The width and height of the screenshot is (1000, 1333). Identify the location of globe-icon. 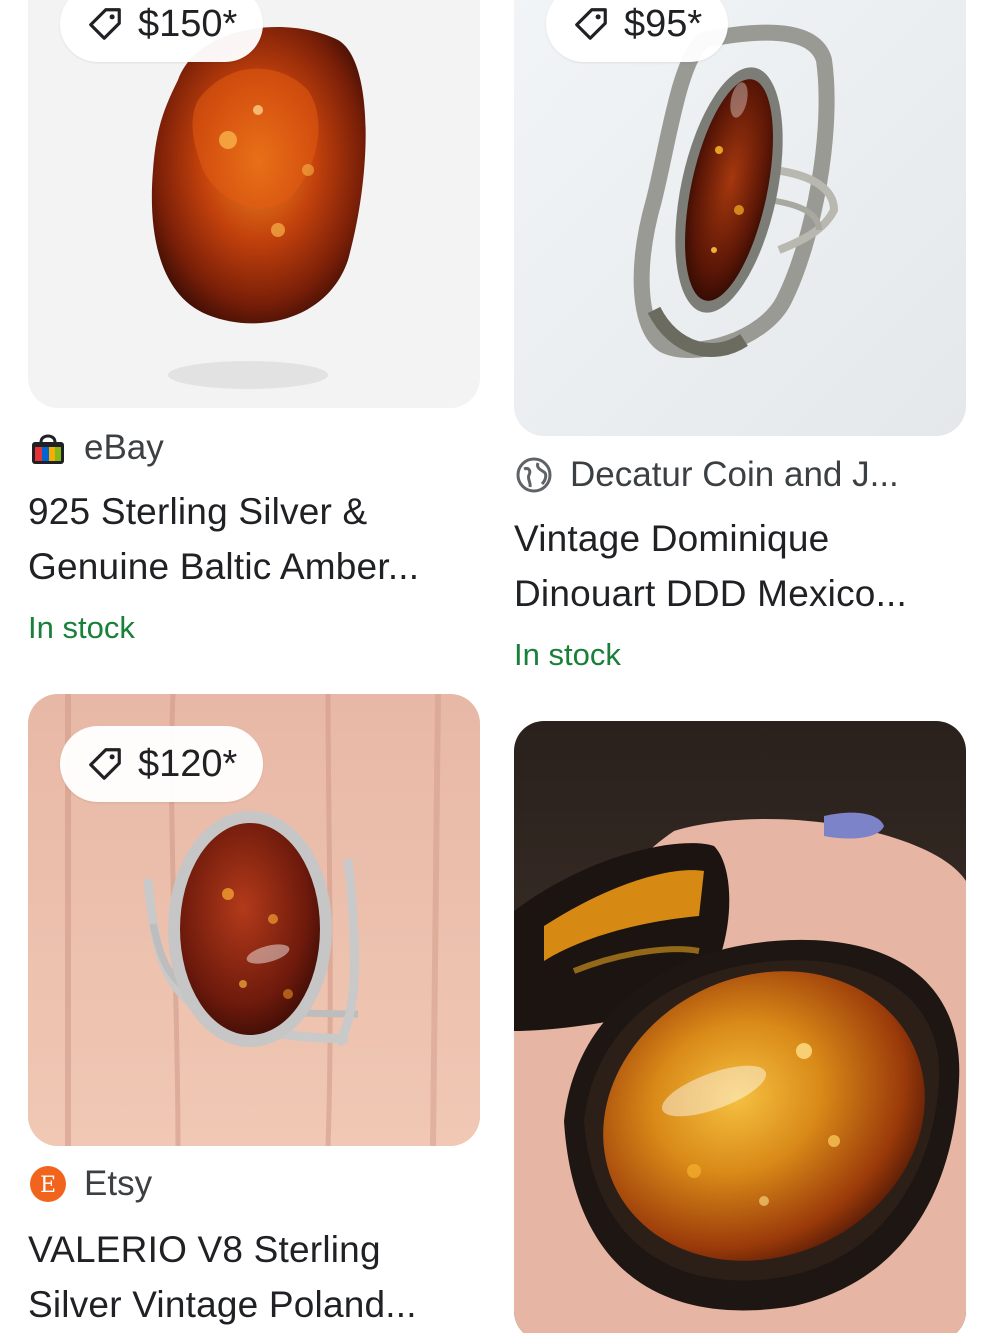
(534, 475).